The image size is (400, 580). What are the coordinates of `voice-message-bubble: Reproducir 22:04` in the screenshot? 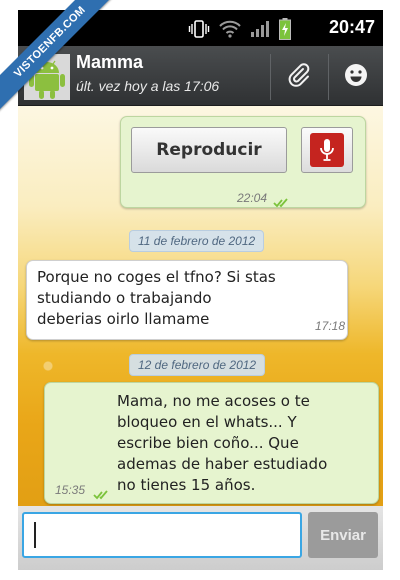 It's located at (243, 162).